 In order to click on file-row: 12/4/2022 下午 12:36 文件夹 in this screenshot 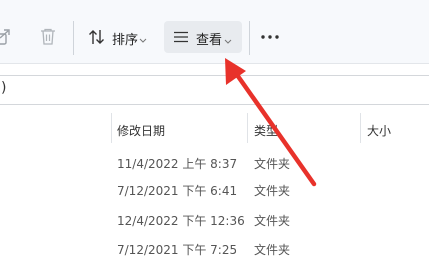, I will do `click(214, 219)`.